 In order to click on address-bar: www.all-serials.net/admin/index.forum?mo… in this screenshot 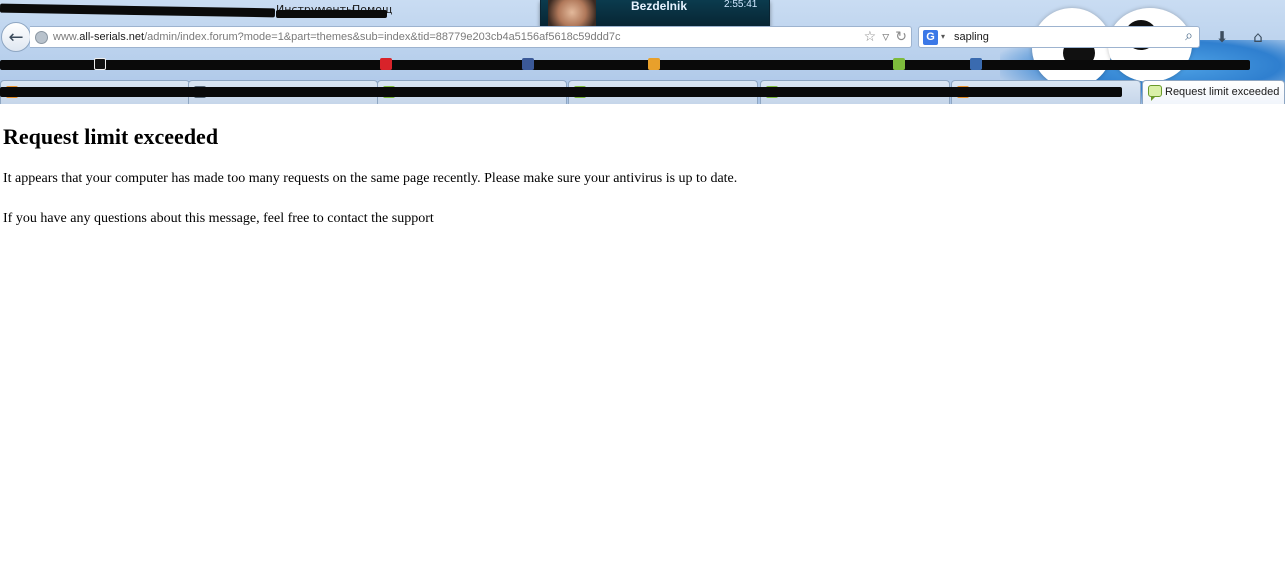, I will do `click(471, 37)`.